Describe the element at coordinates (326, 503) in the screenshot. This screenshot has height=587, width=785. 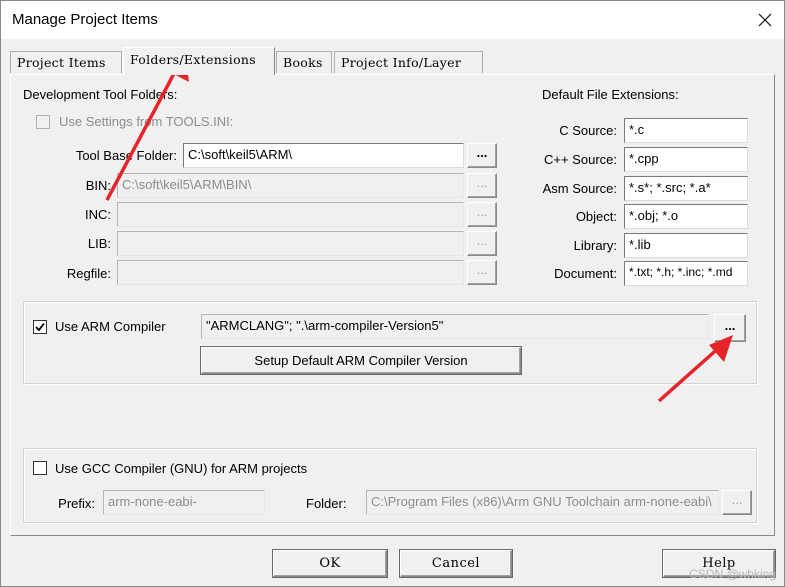
I see `gcc-folder-label: Folder:` at that location.